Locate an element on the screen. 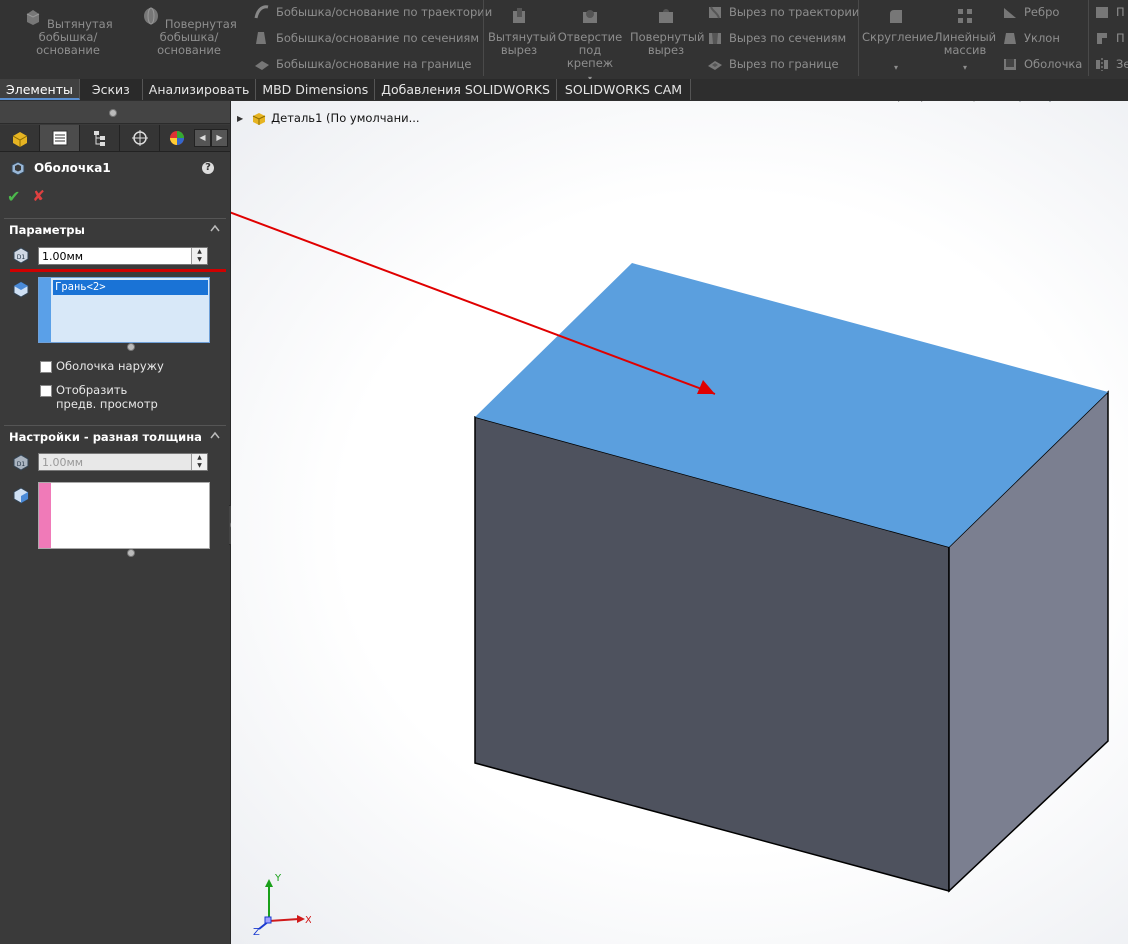  tab-evaluate: Анализировать is located at coordinates (199, 89).